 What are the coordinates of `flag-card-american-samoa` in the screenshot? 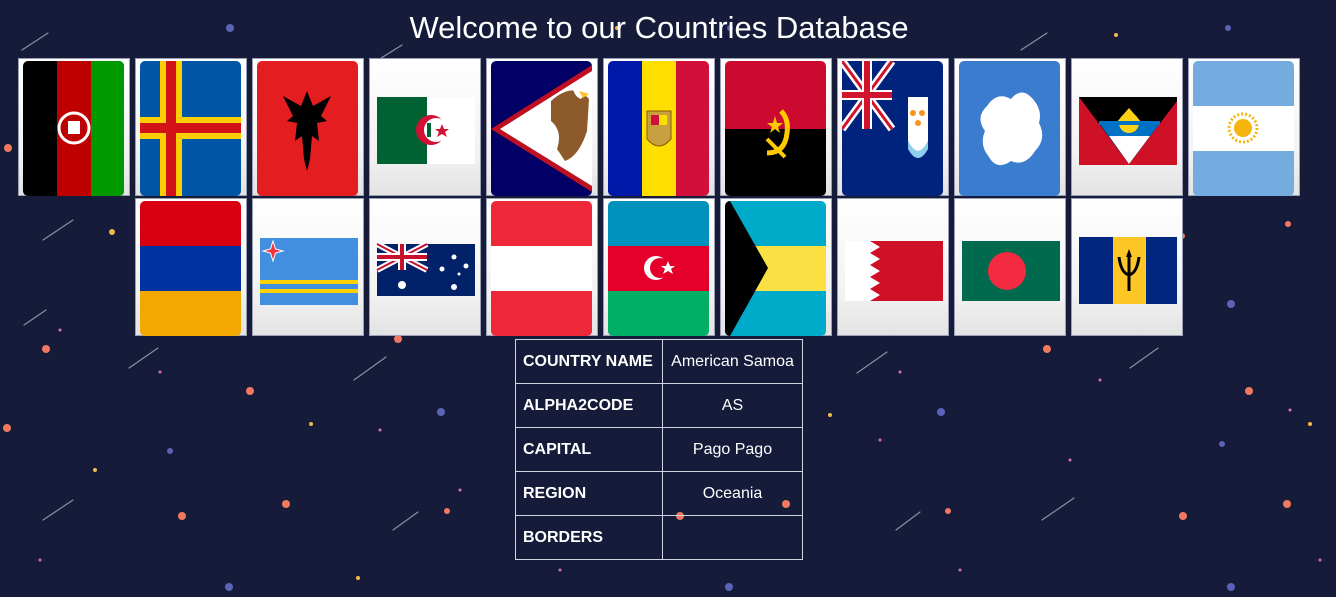 It's located at (542, 127).